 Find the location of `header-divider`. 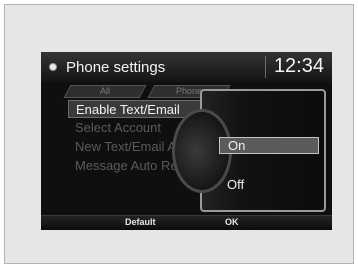

header-divider is located at coordinates (265, 67).